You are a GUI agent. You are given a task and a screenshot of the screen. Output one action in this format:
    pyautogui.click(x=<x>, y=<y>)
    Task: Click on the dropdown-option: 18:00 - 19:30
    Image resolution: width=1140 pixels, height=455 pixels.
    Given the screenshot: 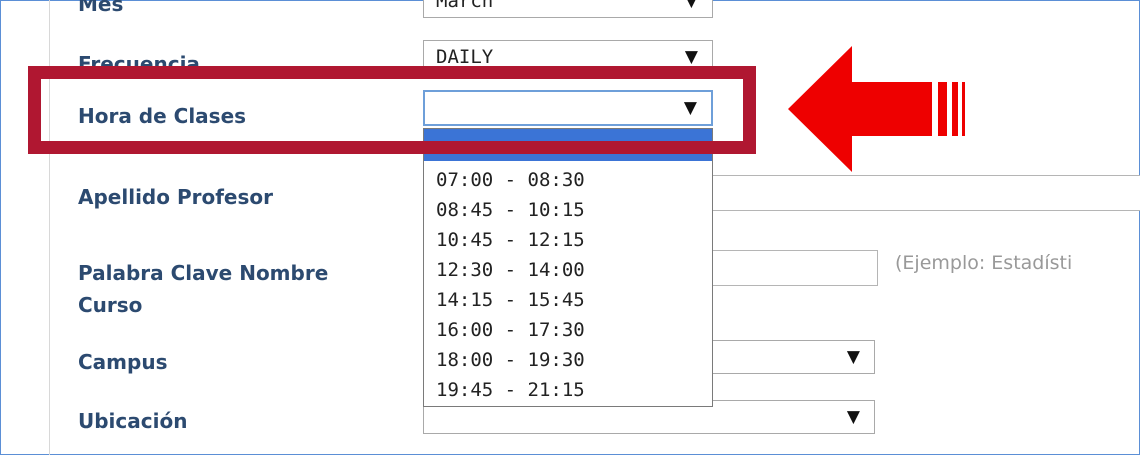 What is the action you would take?
    pyautogui.click(x=510, y=360)
    